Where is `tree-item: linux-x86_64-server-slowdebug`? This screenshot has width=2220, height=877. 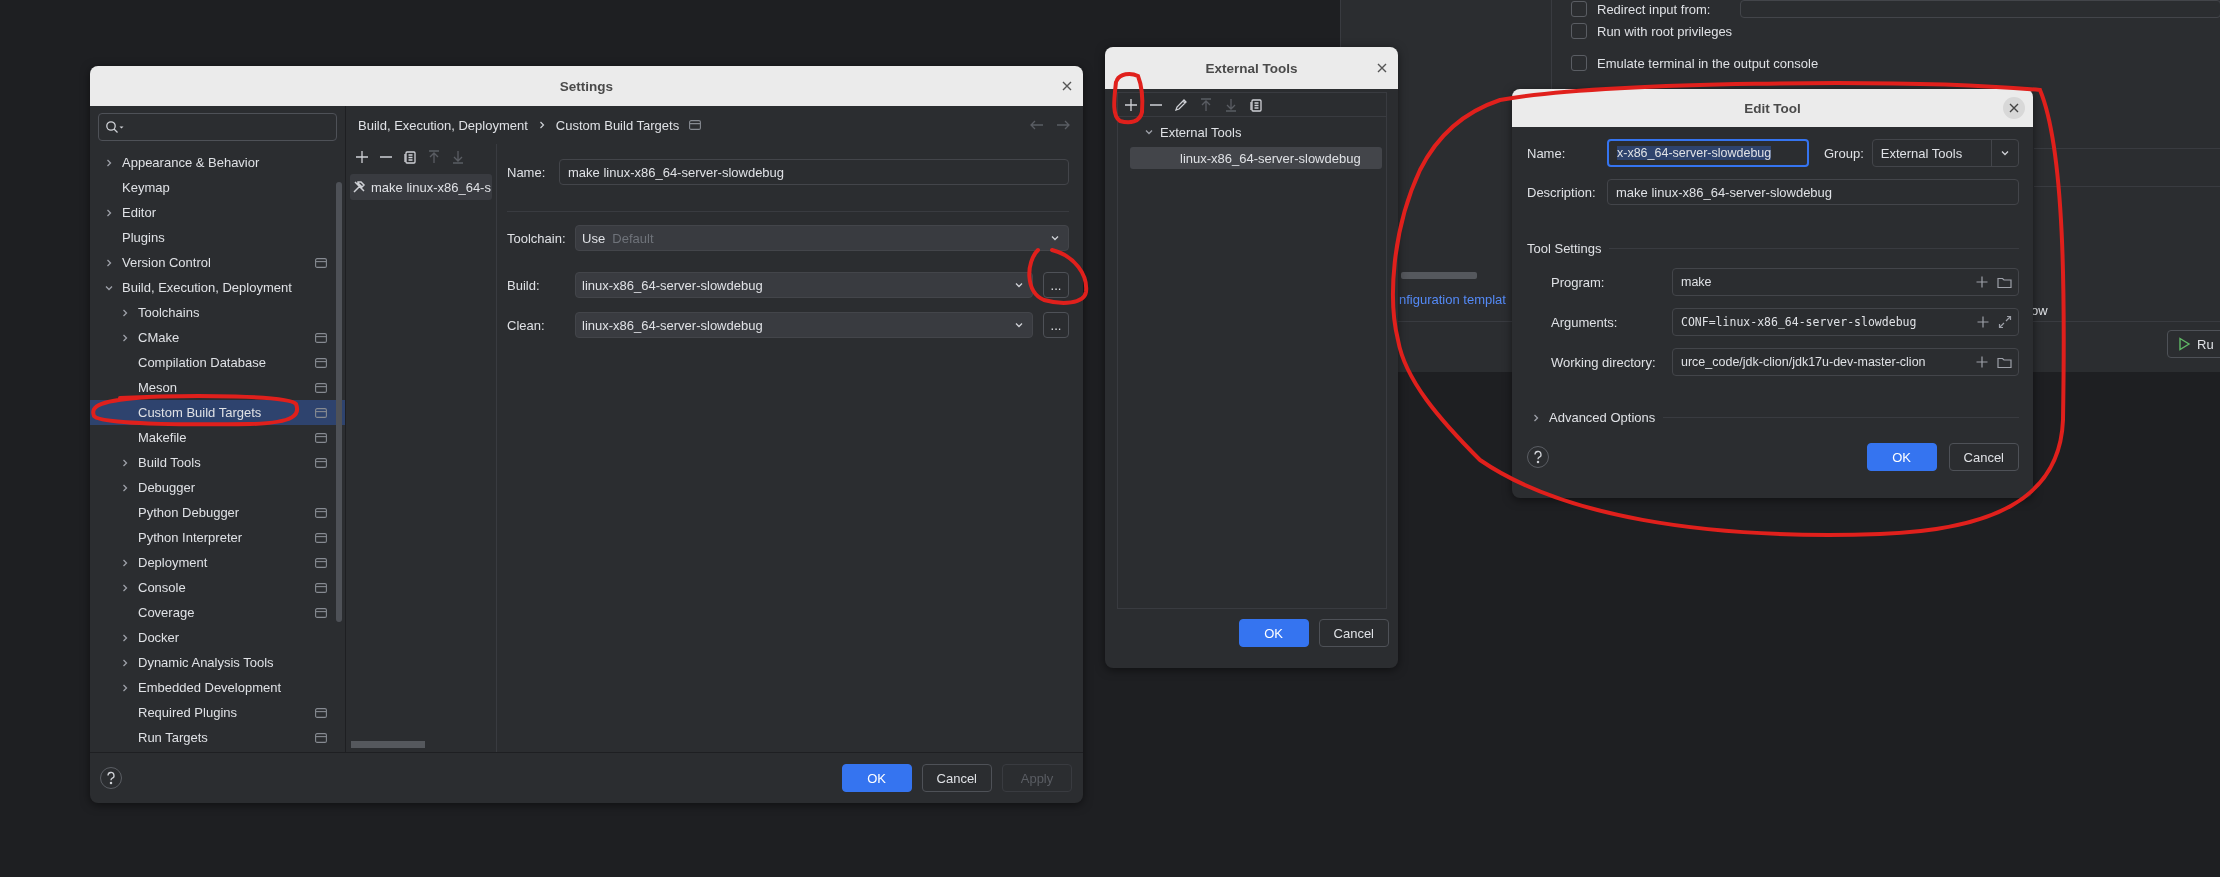 tree-item: linux-x86_64-server-slowdebug is located at coordinates (1256, 158).